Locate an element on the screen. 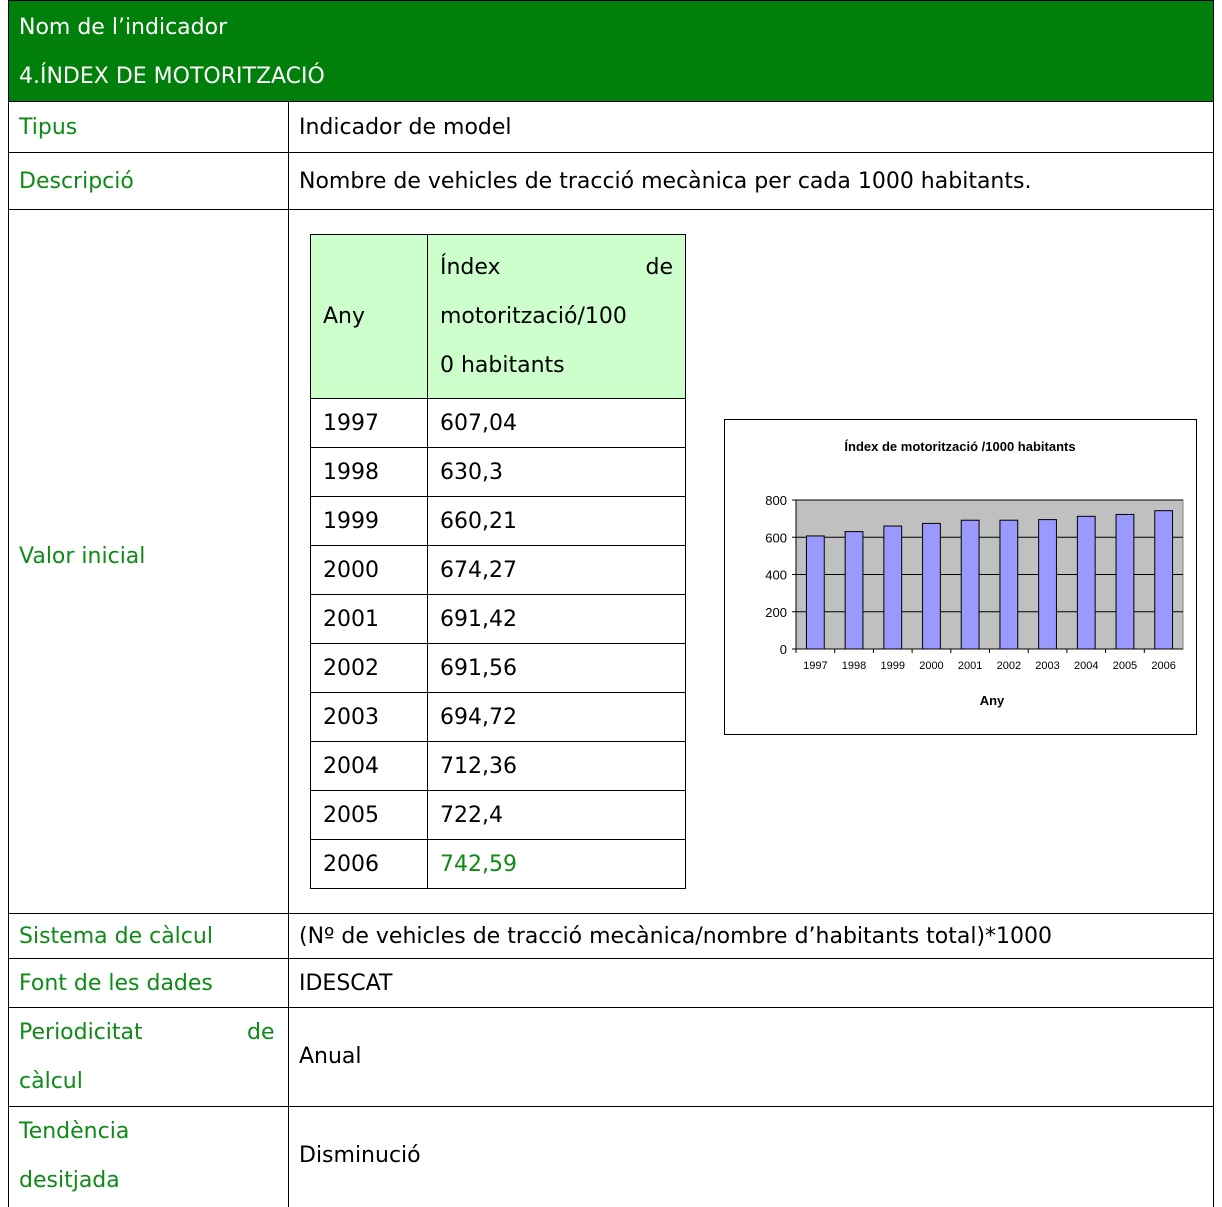 This screenshot has width=1222, height=1207. x-tick-label: 2004 is located at coordinates (1086, 666).